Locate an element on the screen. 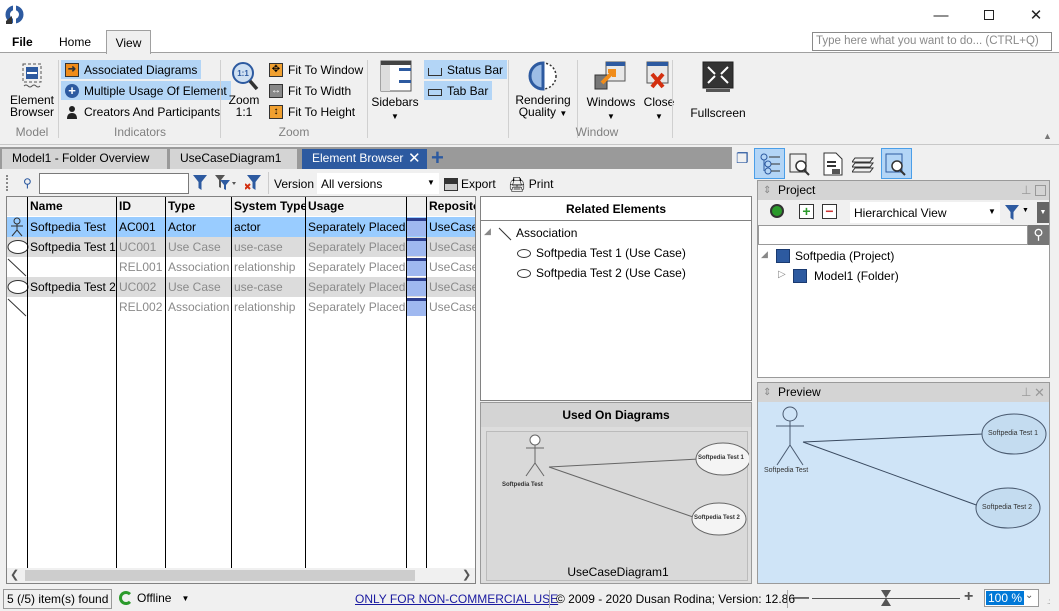 The height and width of the screenshot is (611, 1059). sidebar-tab-preview is located at coordinates (896, 163).